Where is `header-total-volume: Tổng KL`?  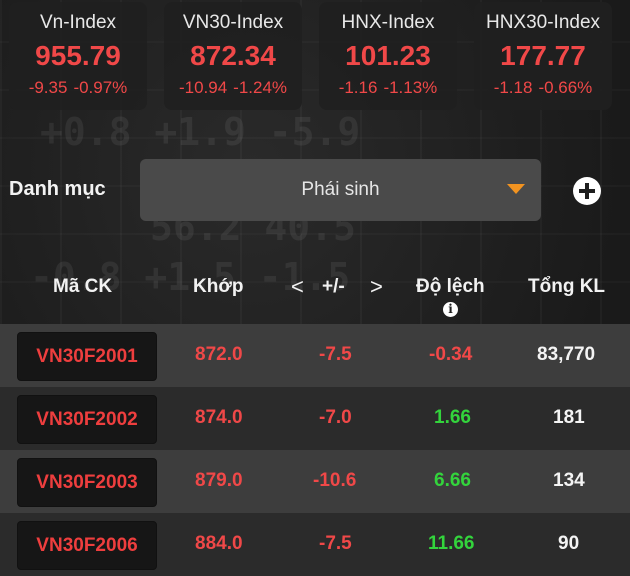 header-total-volume: Tổng KL is located at coordinates (566, 287).